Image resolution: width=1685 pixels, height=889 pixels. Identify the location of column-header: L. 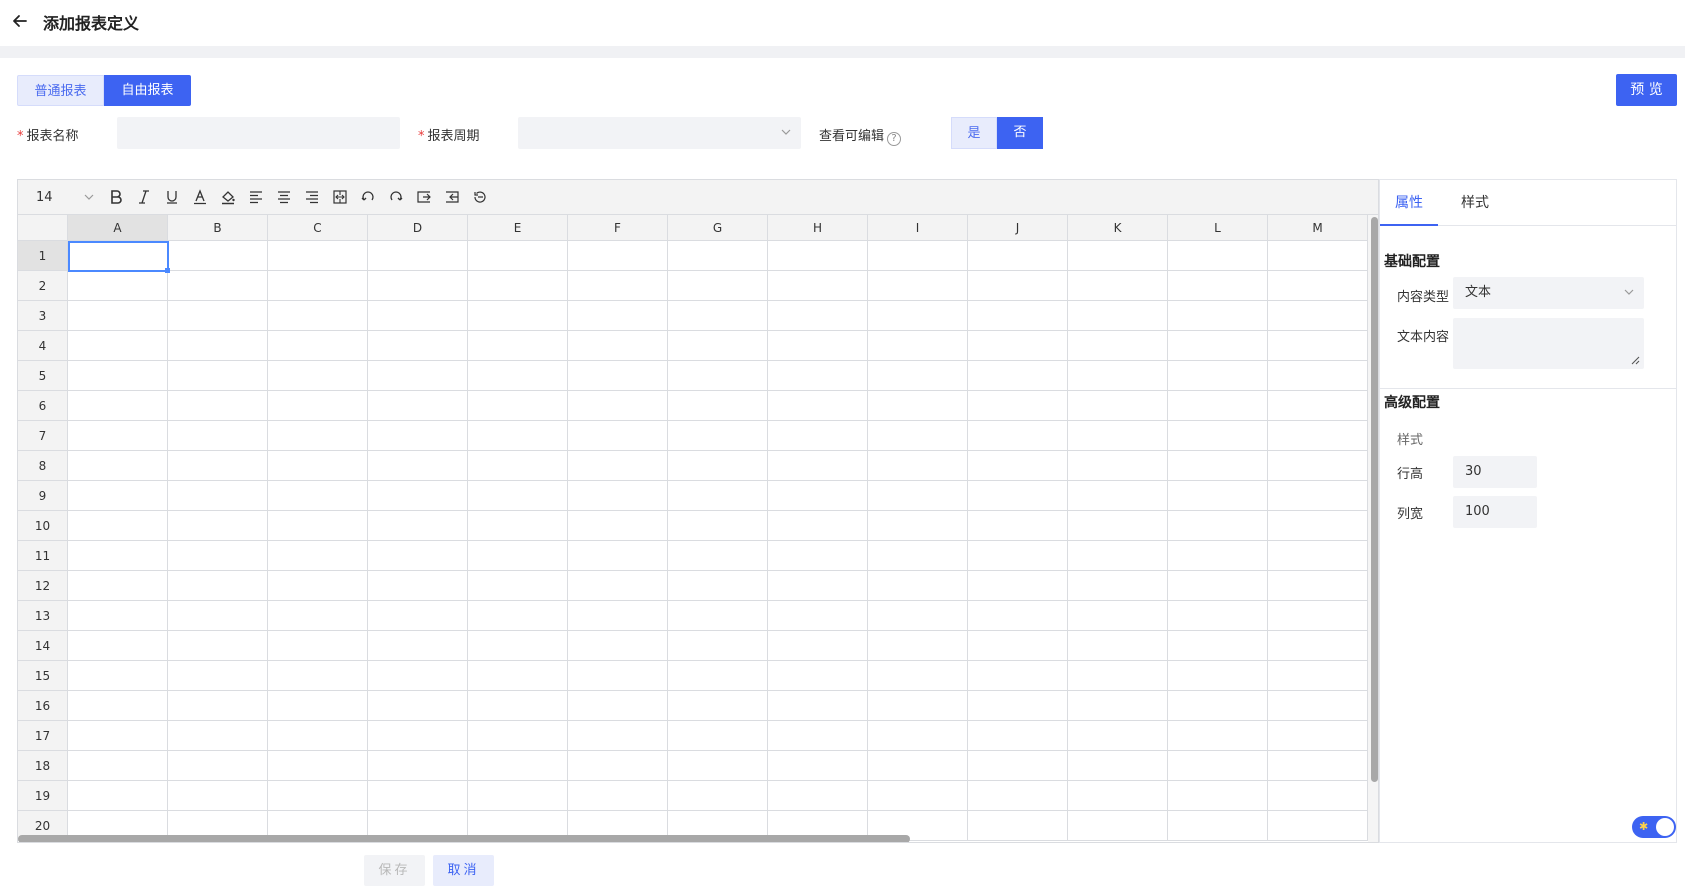
(1218, 228).